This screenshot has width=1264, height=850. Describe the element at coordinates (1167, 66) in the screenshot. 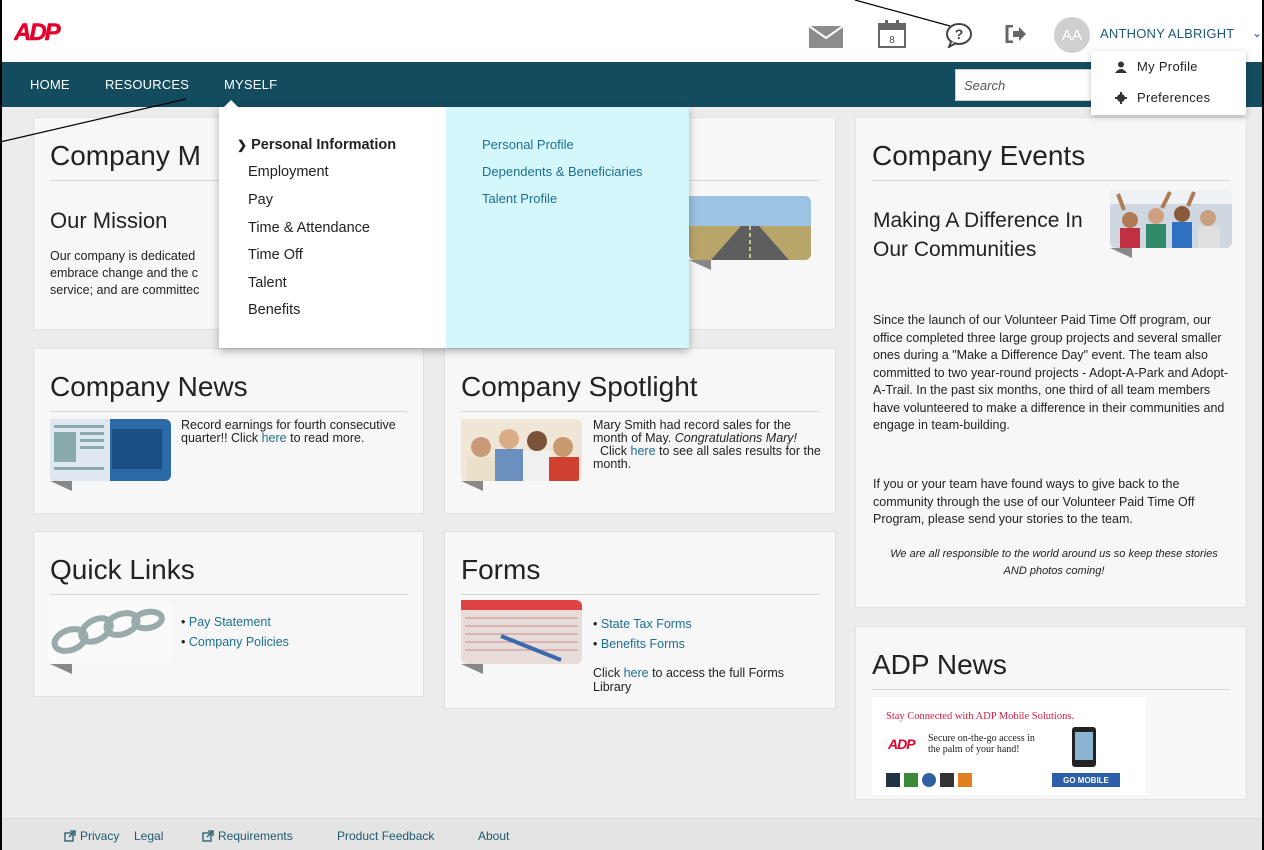

I see `menu-item-label: My Profile` at that location.